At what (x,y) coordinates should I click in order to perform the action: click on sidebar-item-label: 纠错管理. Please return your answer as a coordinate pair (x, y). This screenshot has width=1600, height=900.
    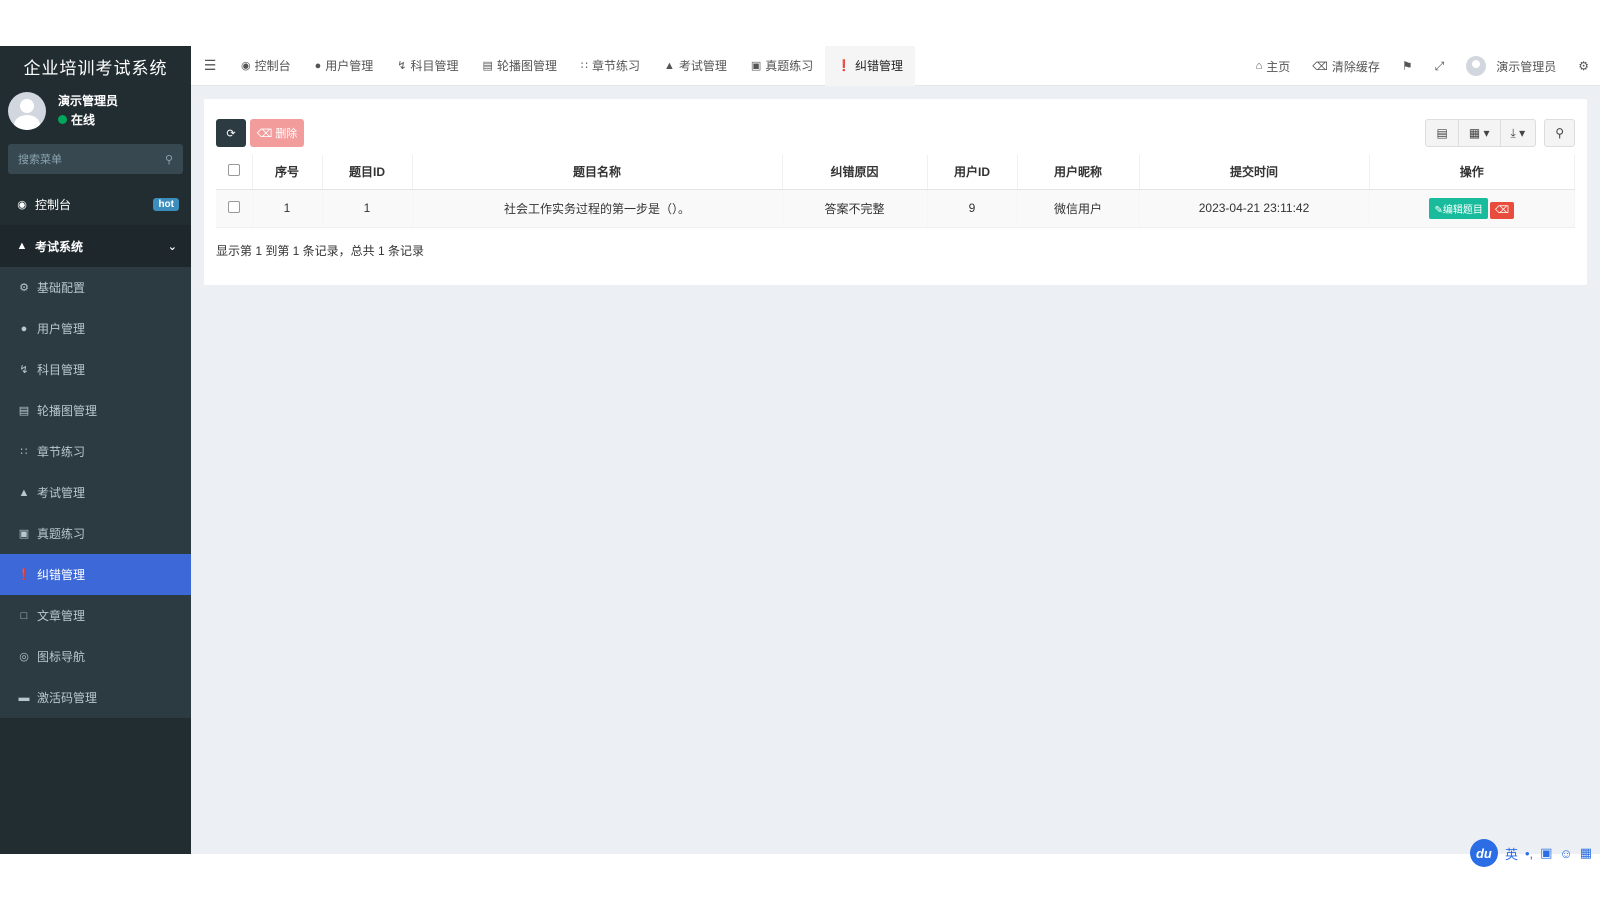
    Looking at the image, I should click on (61, 575).